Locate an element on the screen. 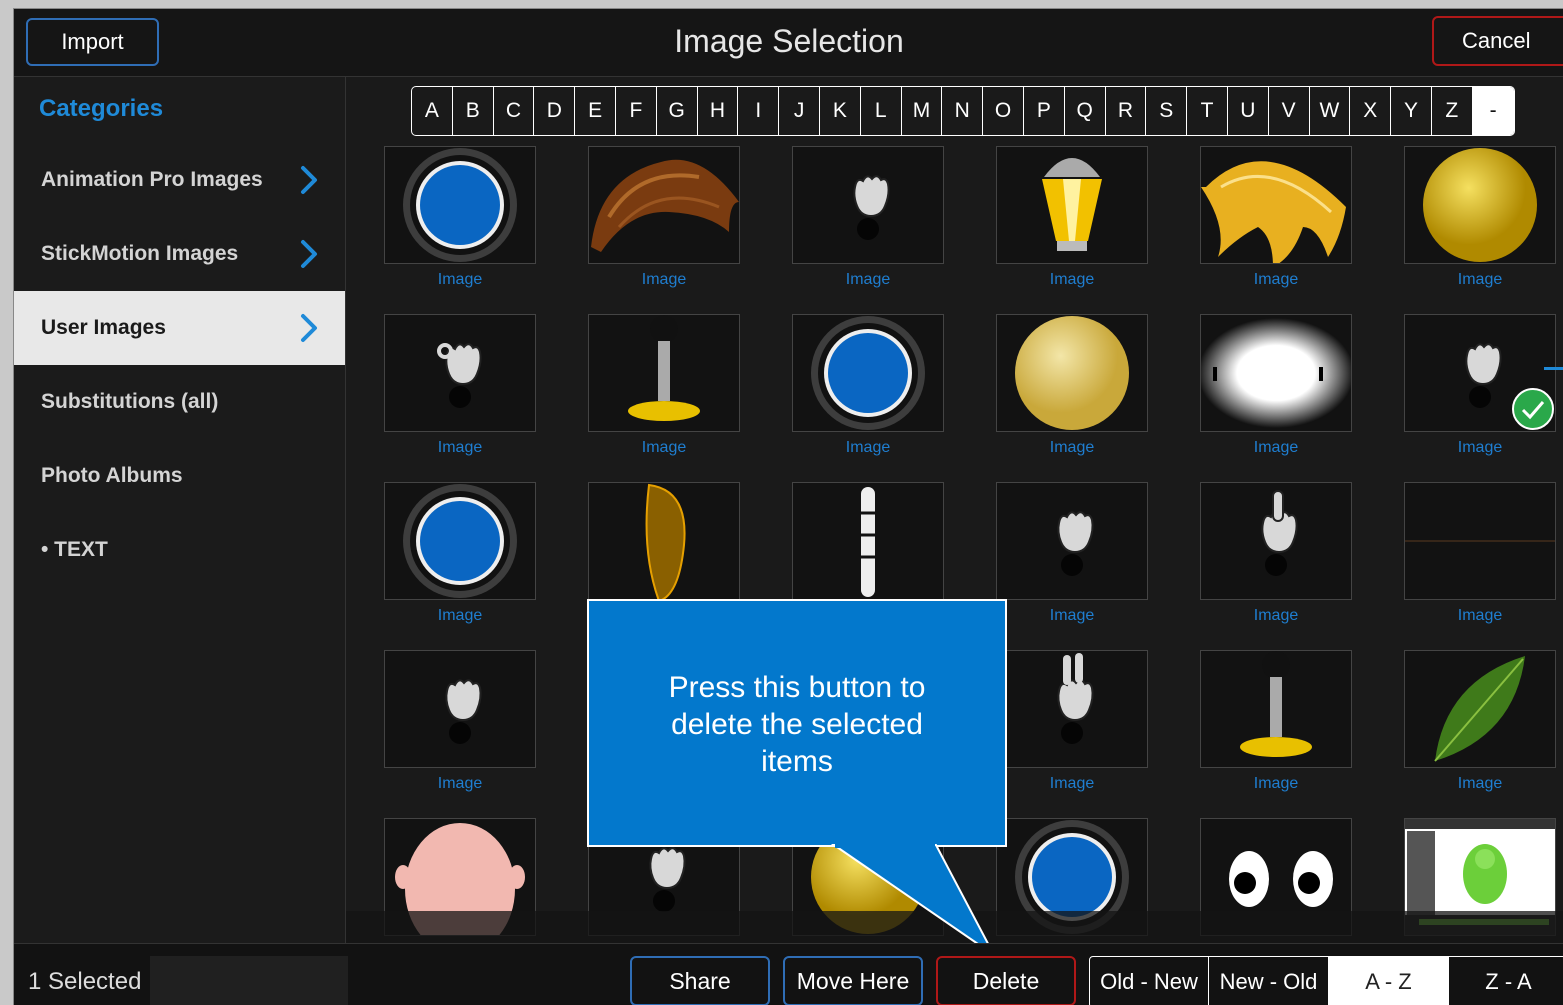  sort-segmented-control: Old - New New - Old A - ZZ - A is located at coordinates (1326, 980).